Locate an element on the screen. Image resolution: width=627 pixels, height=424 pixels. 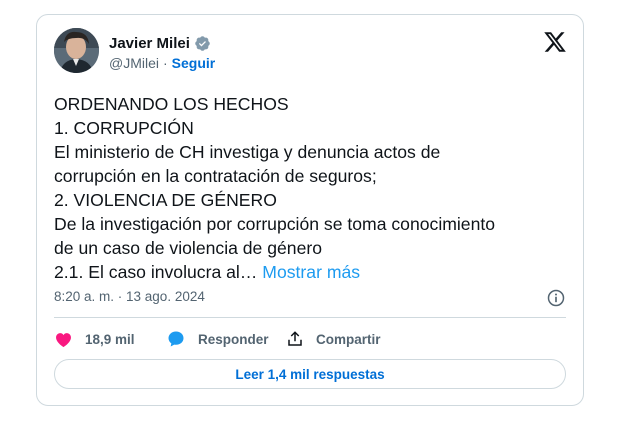
author-info: Javier Milei @JMilei · Seguir is located at coordinates (162, 52).